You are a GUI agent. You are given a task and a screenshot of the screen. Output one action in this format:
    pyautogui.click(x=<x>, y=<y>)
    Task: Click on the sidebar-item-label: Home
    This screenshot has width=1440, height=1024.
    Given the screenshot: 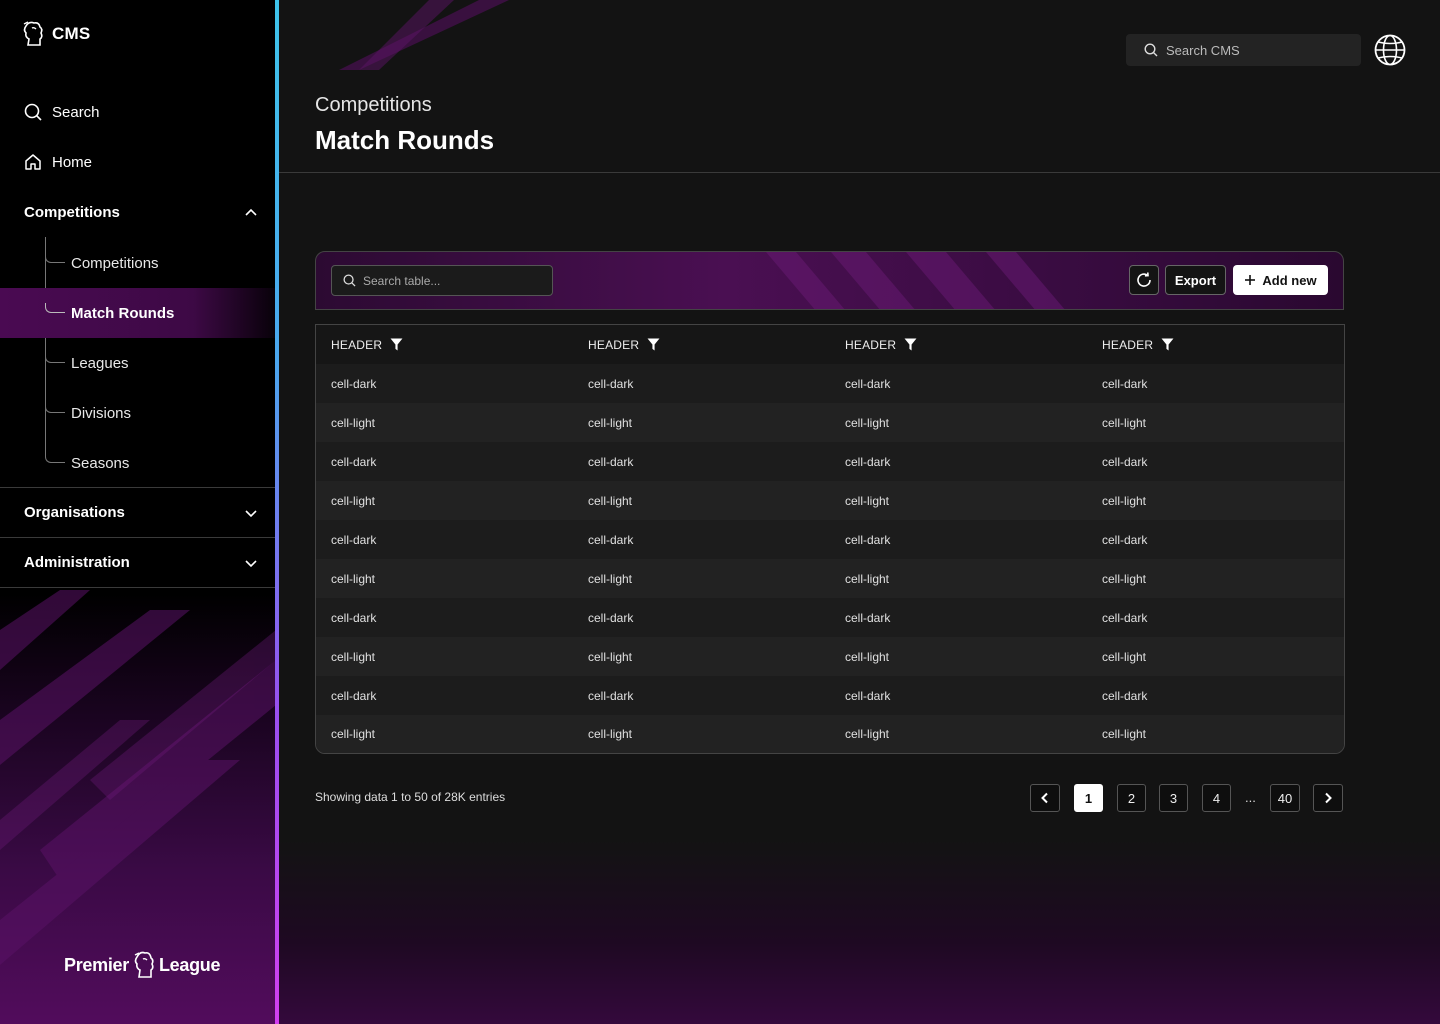 What is the action you would take?
    pyautogui.click(x=72, y=162)
    